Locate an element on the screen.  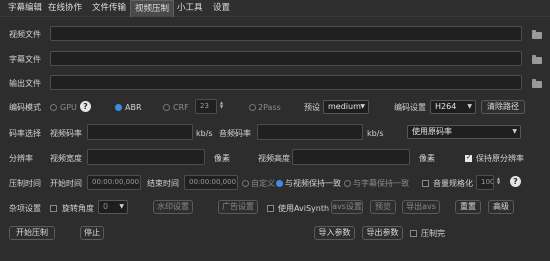
gpu-label: GPU is located at coordinates (68, 107).